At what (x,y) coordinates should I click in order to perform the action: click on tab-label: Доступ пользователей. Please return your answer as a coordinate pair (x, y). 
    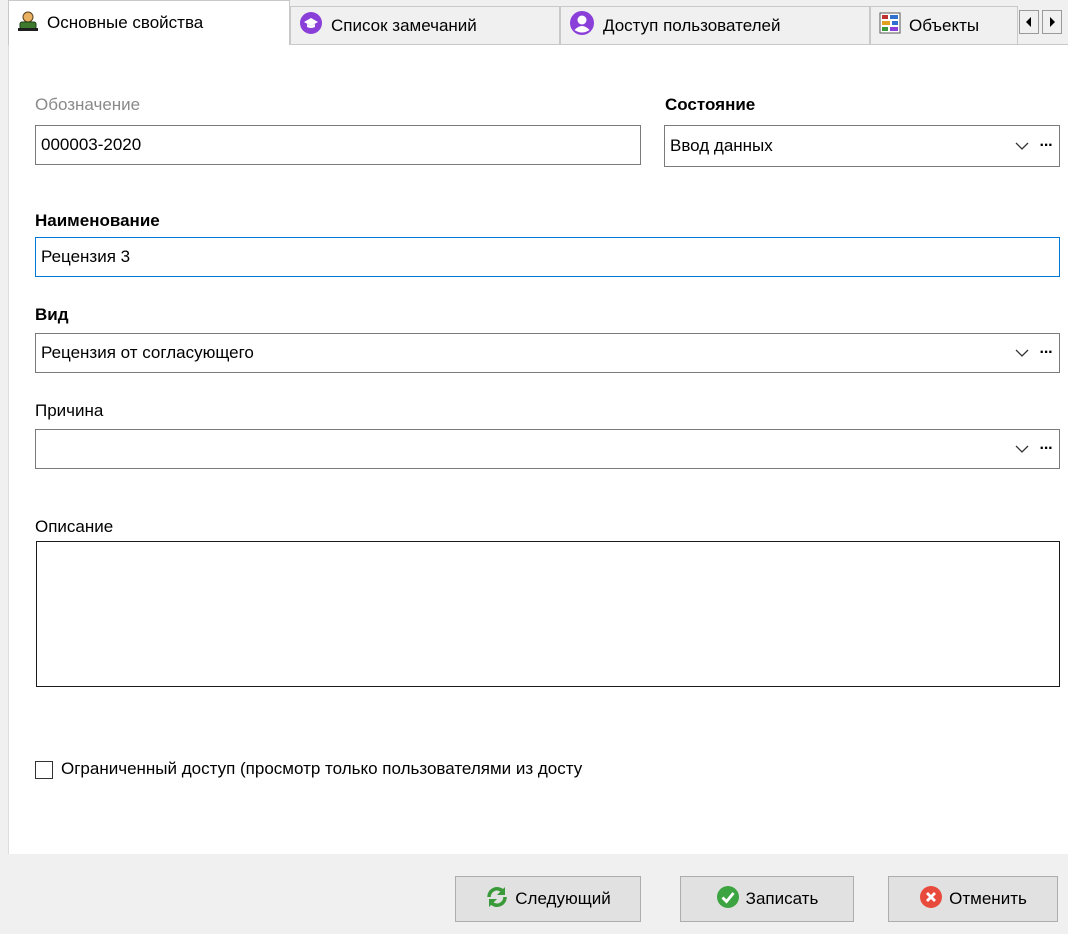
    Looking at the image, I should click on (692, 25).